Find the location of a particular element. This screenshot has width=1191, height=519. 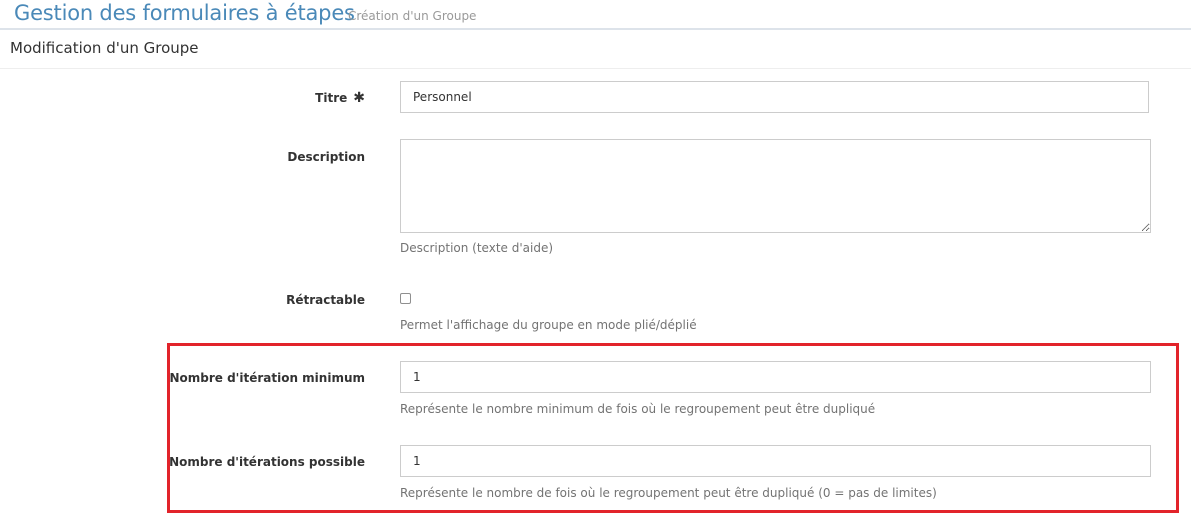

description-textarea is located at coordinates (775, 186).